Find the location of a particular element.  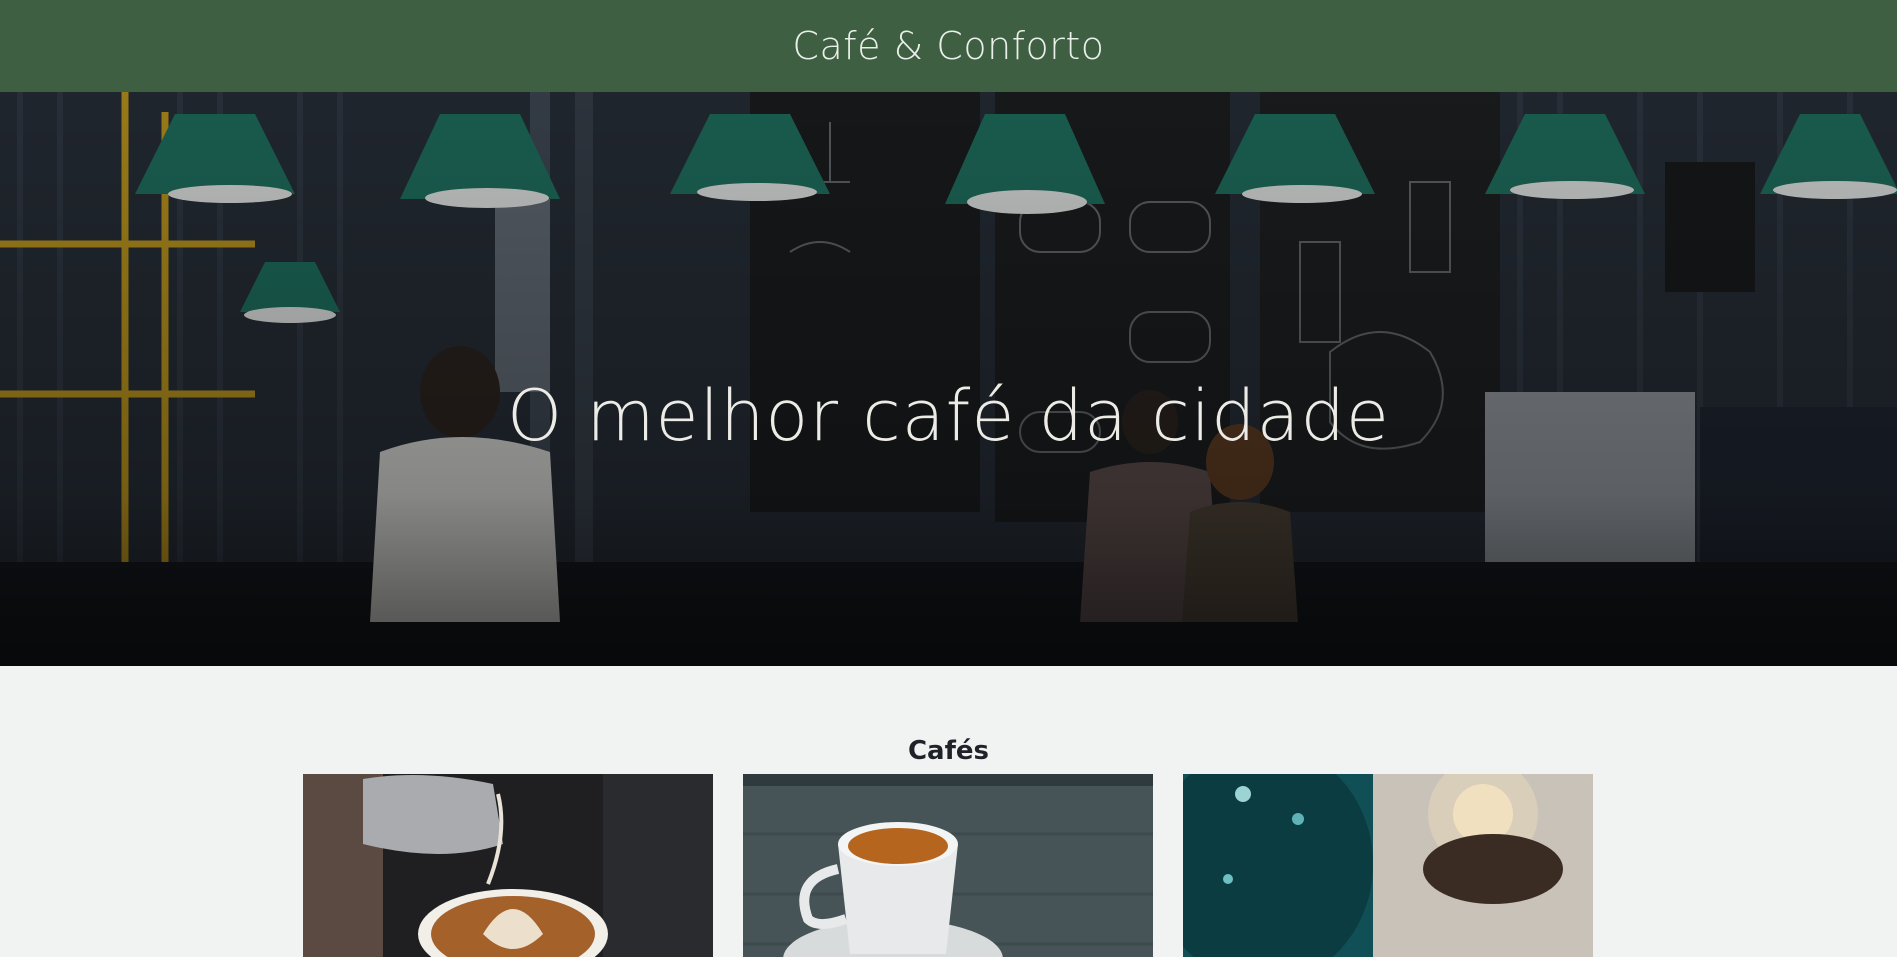

espresso-cup-image is located at coordinates (948, 865).